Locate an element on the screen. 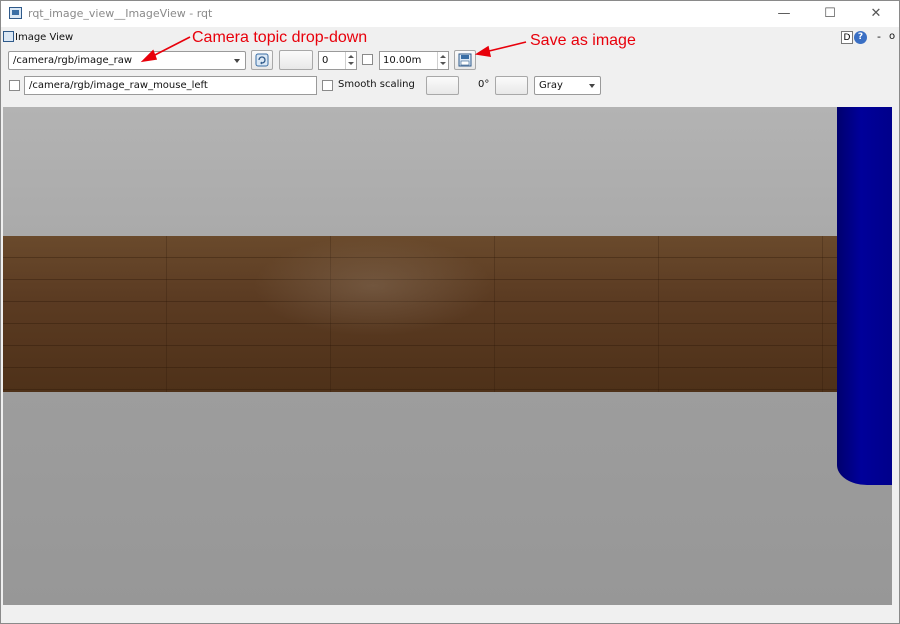 This screenshot has width=900, height=624. camera-topic-arrowhead is located at coordinates (149, 56).